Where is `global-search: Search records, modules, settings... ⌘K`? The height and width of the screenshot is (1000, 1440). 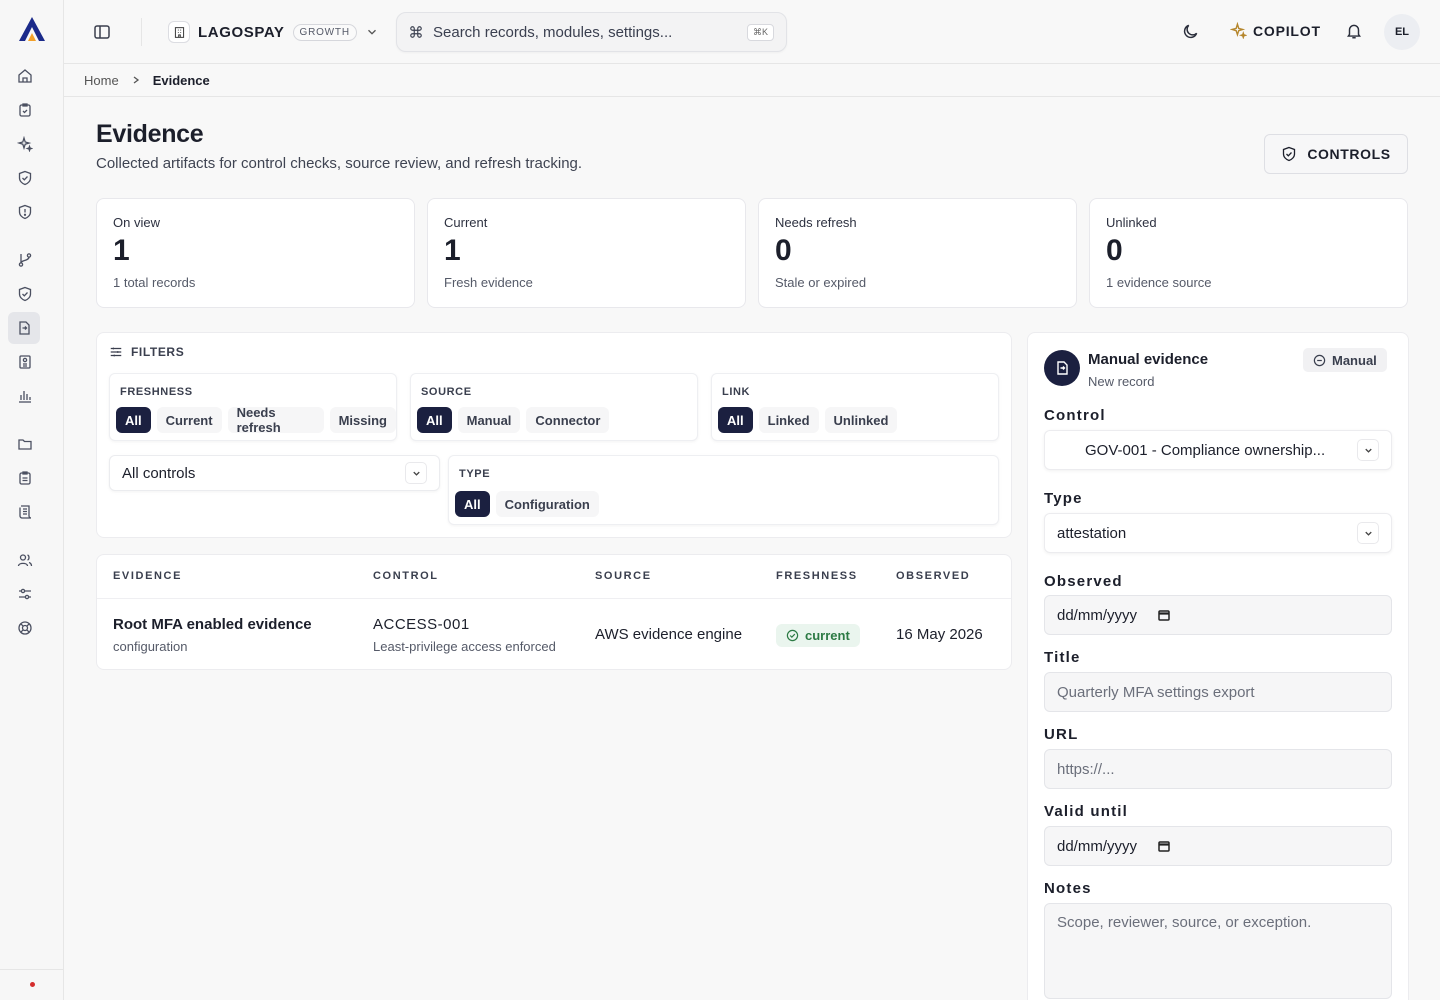 global-search: Search records, modules, settings... ⌘K is located at coordinates (591, 32).